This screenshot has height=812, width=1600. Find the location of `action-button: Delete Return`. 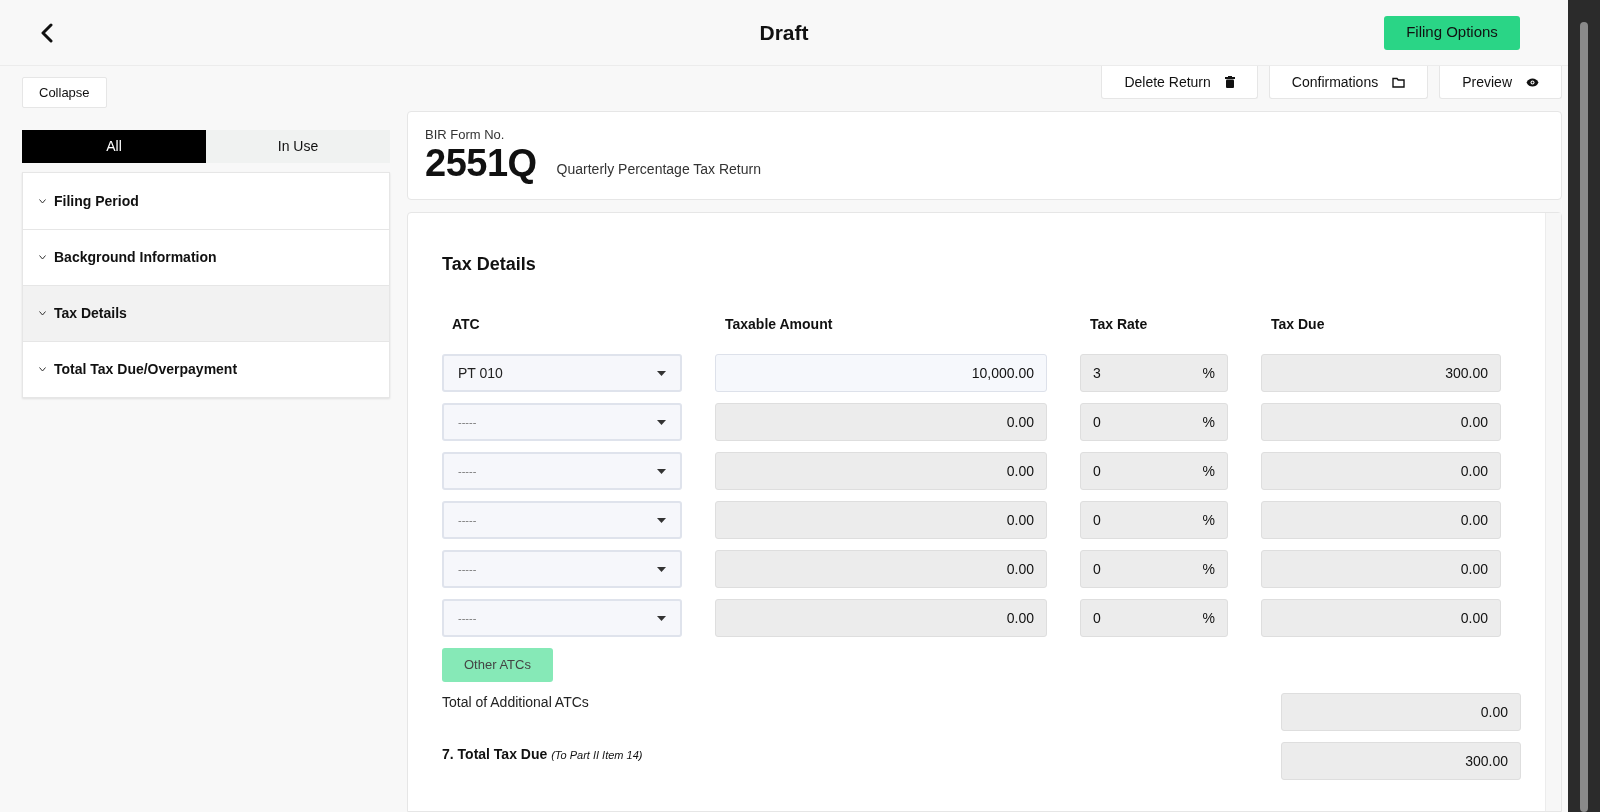

action-button: Delete Return is located at coordinates (1179, 82).